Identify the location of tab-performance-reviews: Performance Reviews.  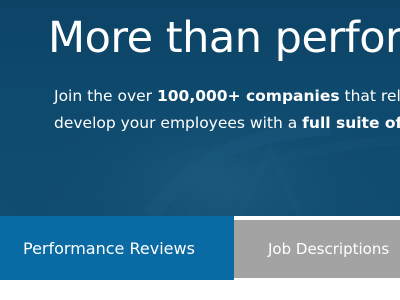
(117, 248).